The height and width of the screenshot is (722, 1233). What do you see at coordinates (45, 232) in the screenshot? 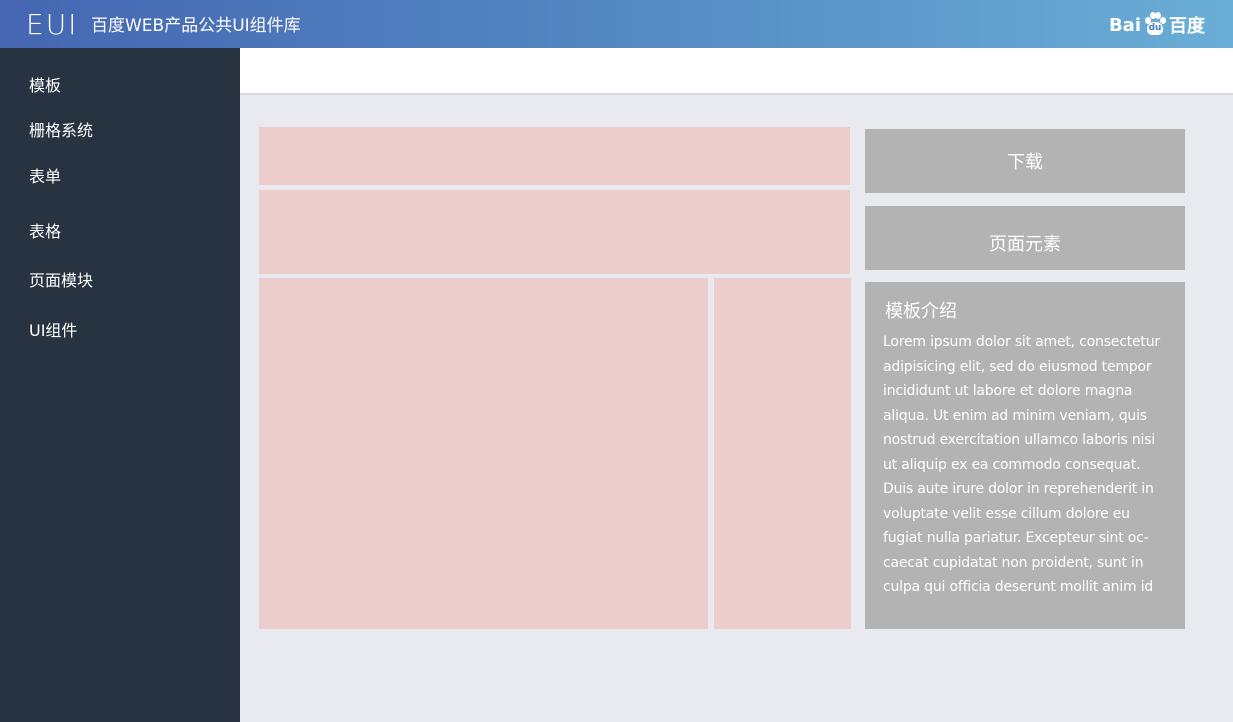
I see `sidebar-item-table: 表格` at bounding box center [45, 232].